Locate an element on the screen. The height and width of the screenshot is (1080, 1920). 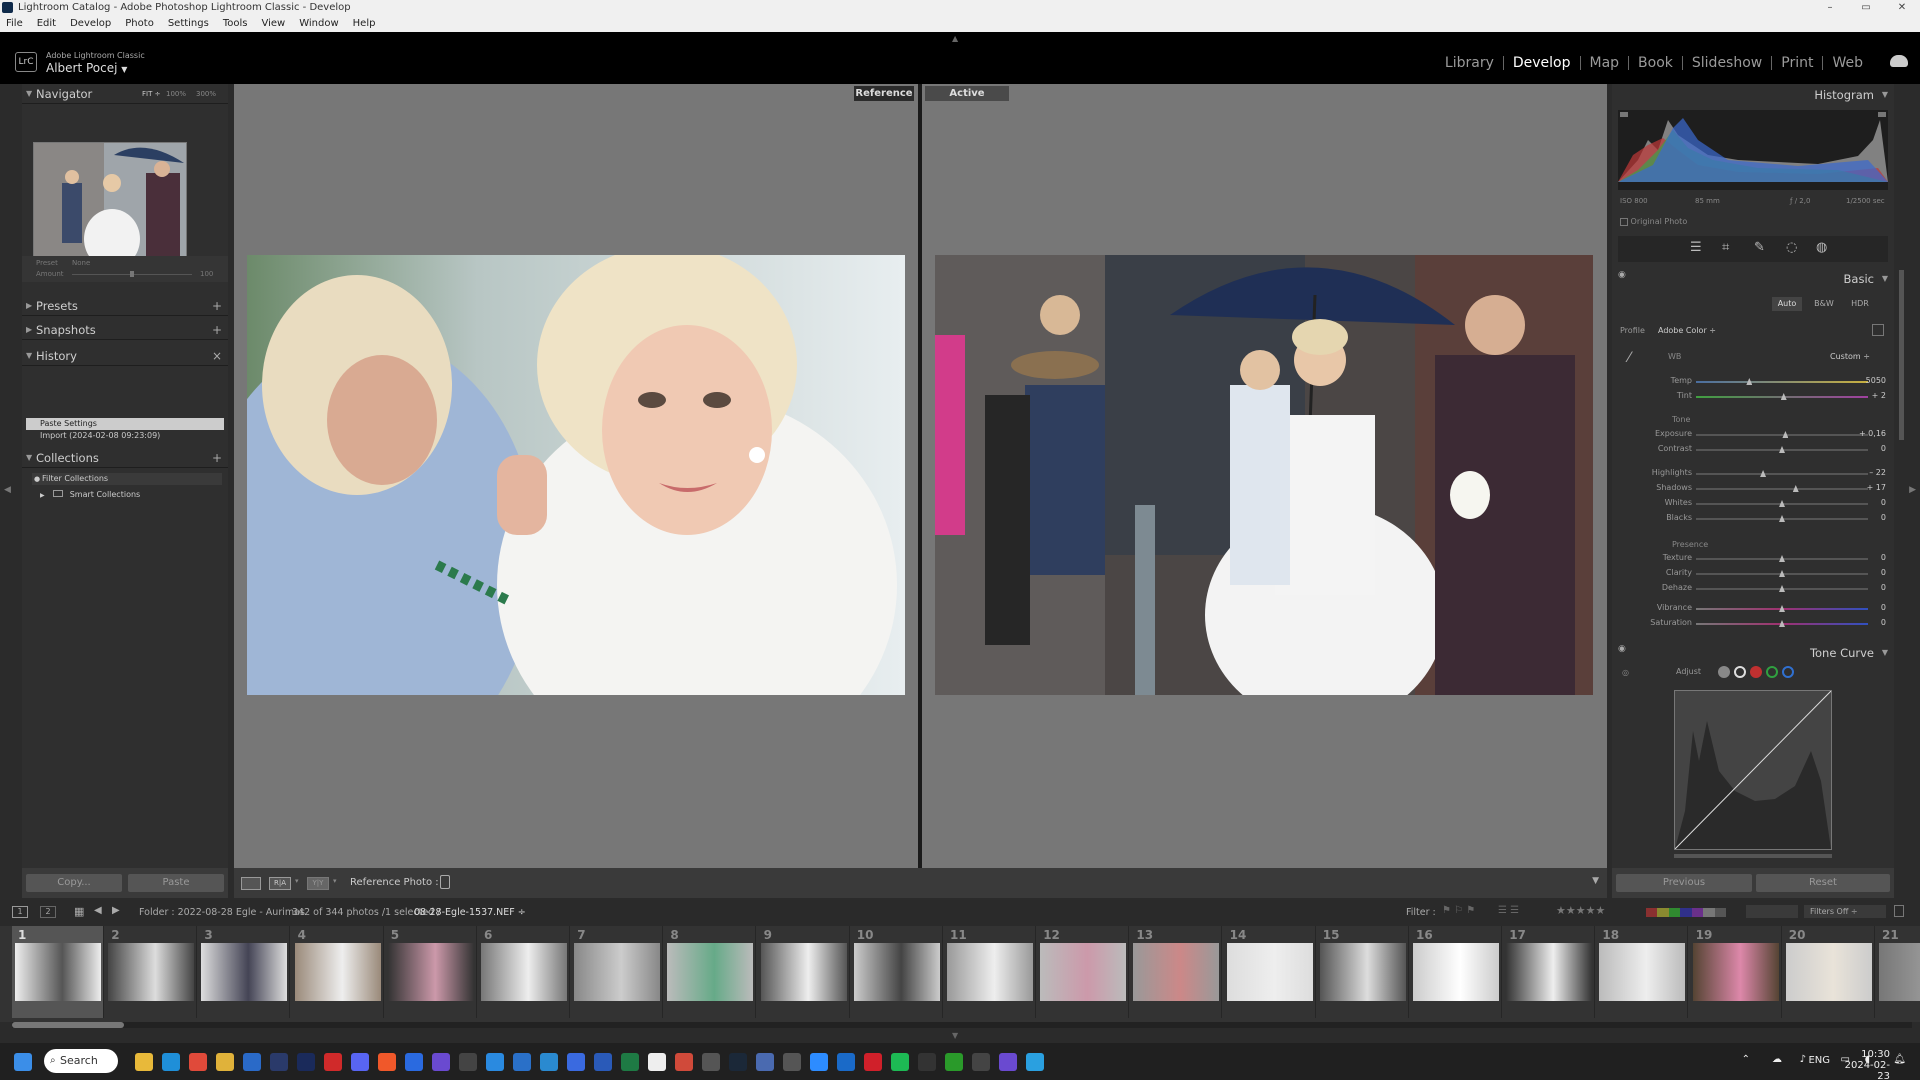
navigator-preview is located at coordinates (110, 205).